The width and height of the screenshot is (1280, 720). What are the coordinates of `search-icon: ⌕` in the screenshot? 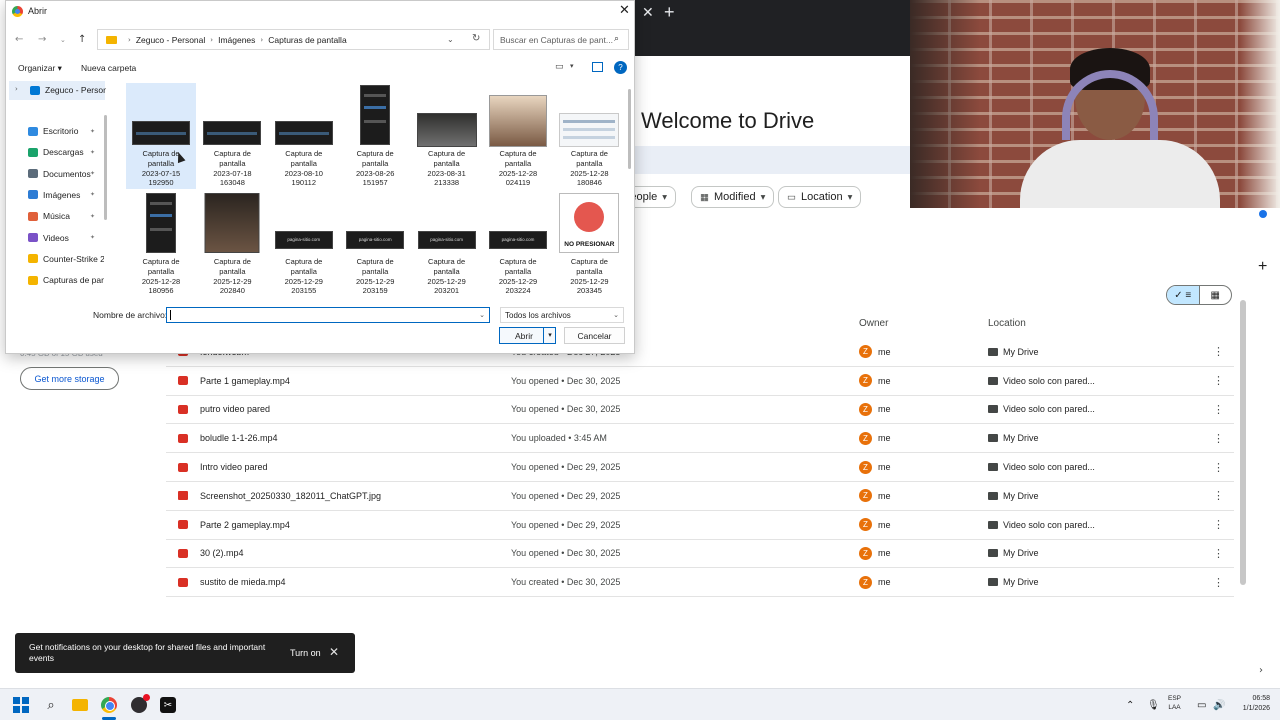 It's located at (51, 705).